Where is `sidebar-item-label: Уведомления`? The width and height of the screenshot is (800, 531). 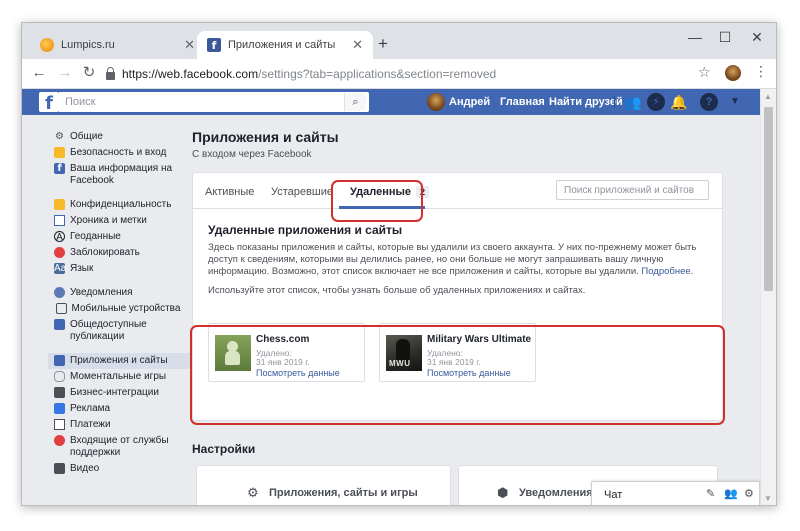
sidebar-item-label: Уведомления is located at coordinates (101, 292).